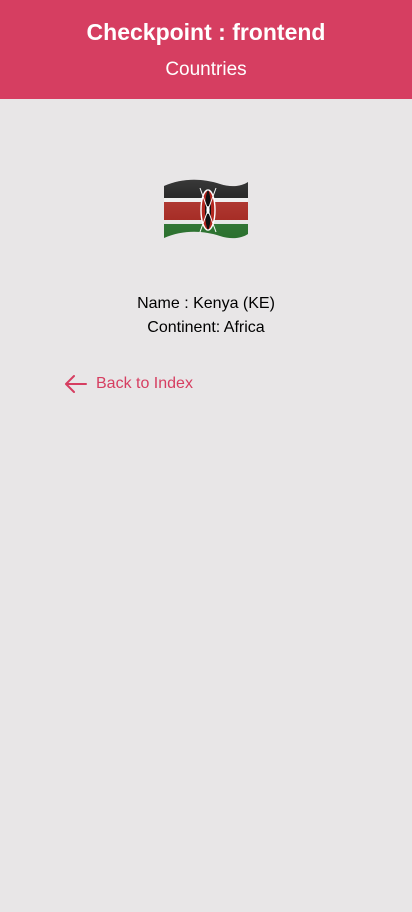 The width and height of the screenshot is (412, 912). What do you see at coordinates (206, 327) in the screenshot?
I see `country-continent: Continent: Africa` at bounding box center [206, 327].